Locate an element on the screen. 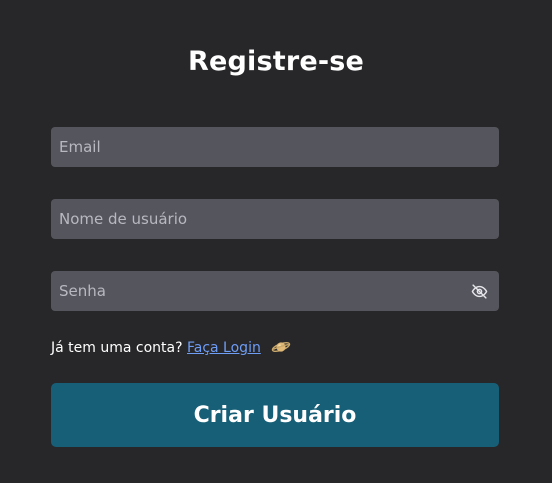  login-link: Faça Login is located at coordinates (224, 348).